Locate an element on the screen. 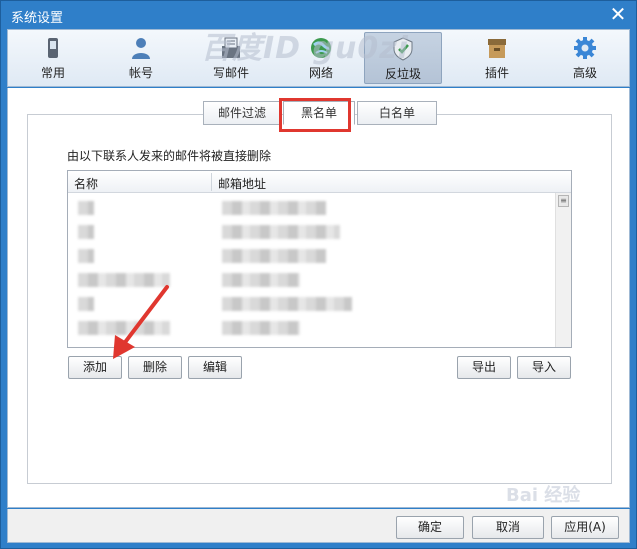 This screenshot has height=549, width=637. column-header-email: 邮箱地址 is located at coordinates (242, 183).